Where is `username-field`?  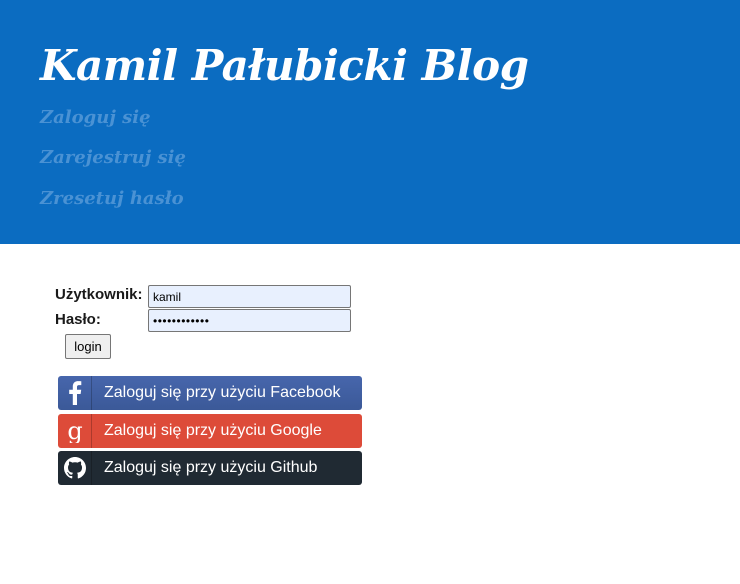
username-field is located at coordinates (249, 296).